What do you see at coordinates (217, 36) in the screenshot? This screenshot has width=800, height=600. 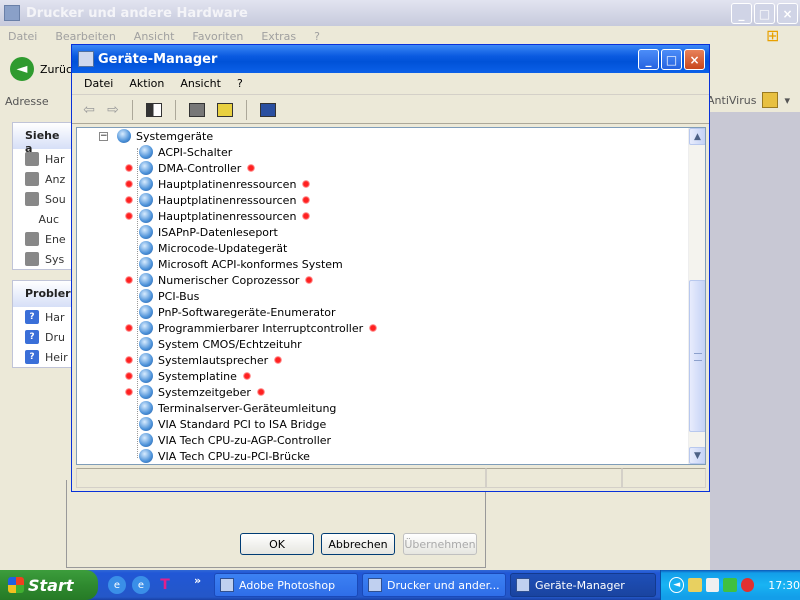 I see `bg-menu-favoriten: Favoriten` at bounding box center [217, 36].